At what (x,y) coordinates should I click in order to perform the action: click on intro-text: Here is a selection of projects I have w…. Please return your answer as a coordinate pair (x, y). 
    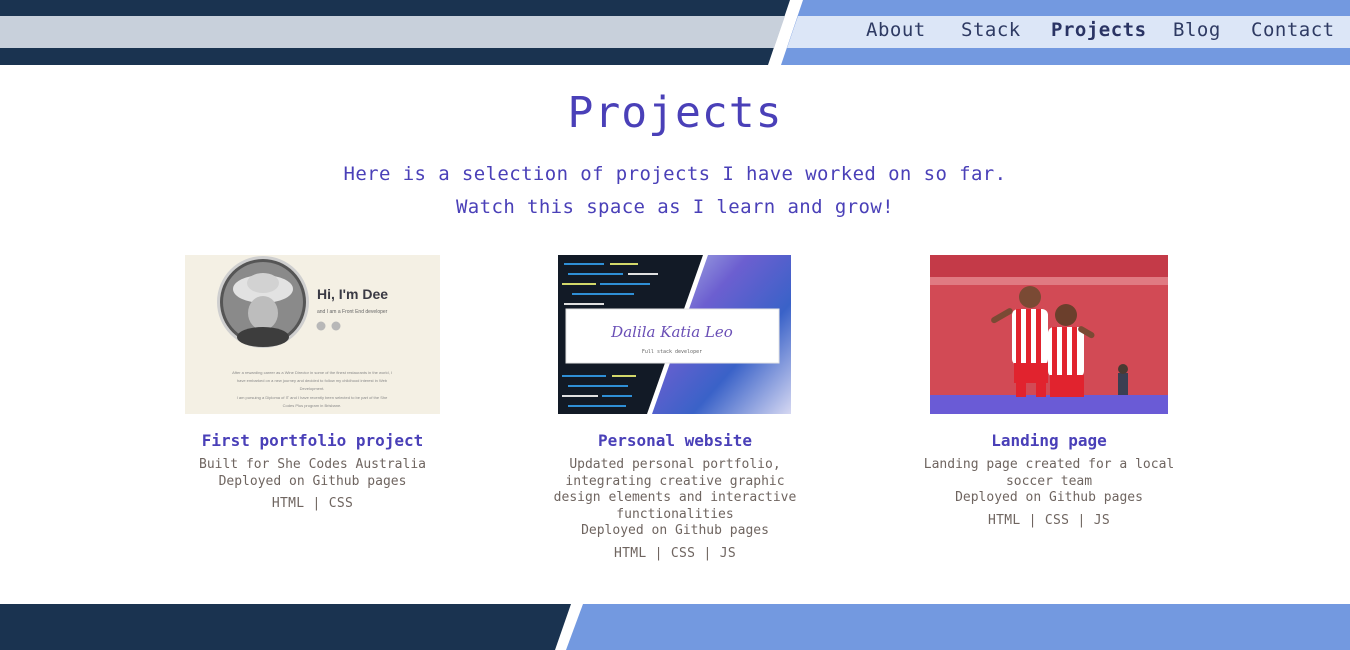
    Looking at the image, I should click on (675, 191).